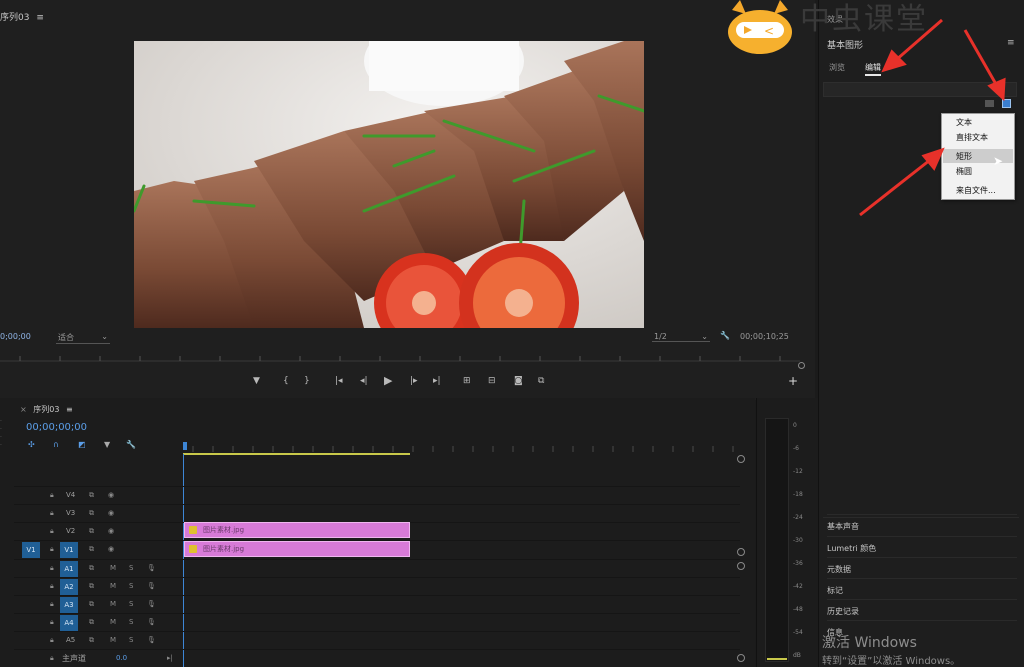 This screenshot has height=667, width=1024. Describe the element at coordinates (463, 447) in the screenshot. I see `timeline-ruler` at that location.